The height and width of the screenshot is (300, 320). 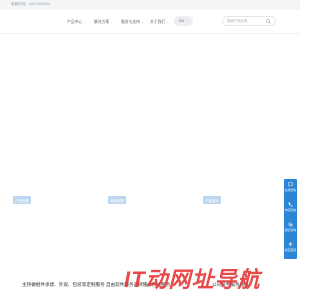 What do you see at coordinates (246, 21) in the screenshot?
I see `search-input` at bounding box center [246, 21].